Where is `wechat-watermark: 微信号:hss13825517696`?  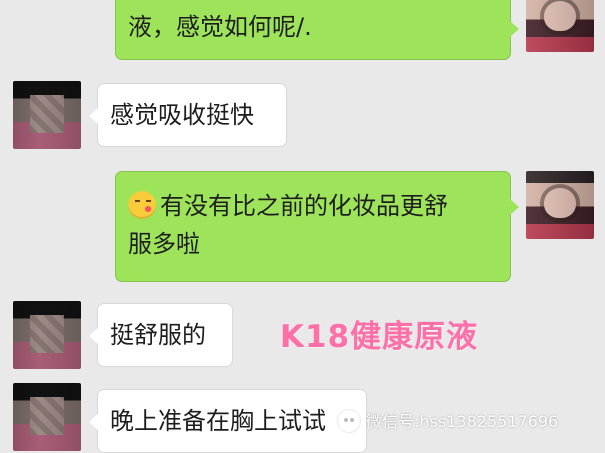 wechat-watermark: 微信号:hss13825517696 is located at coordinates (448, 418).